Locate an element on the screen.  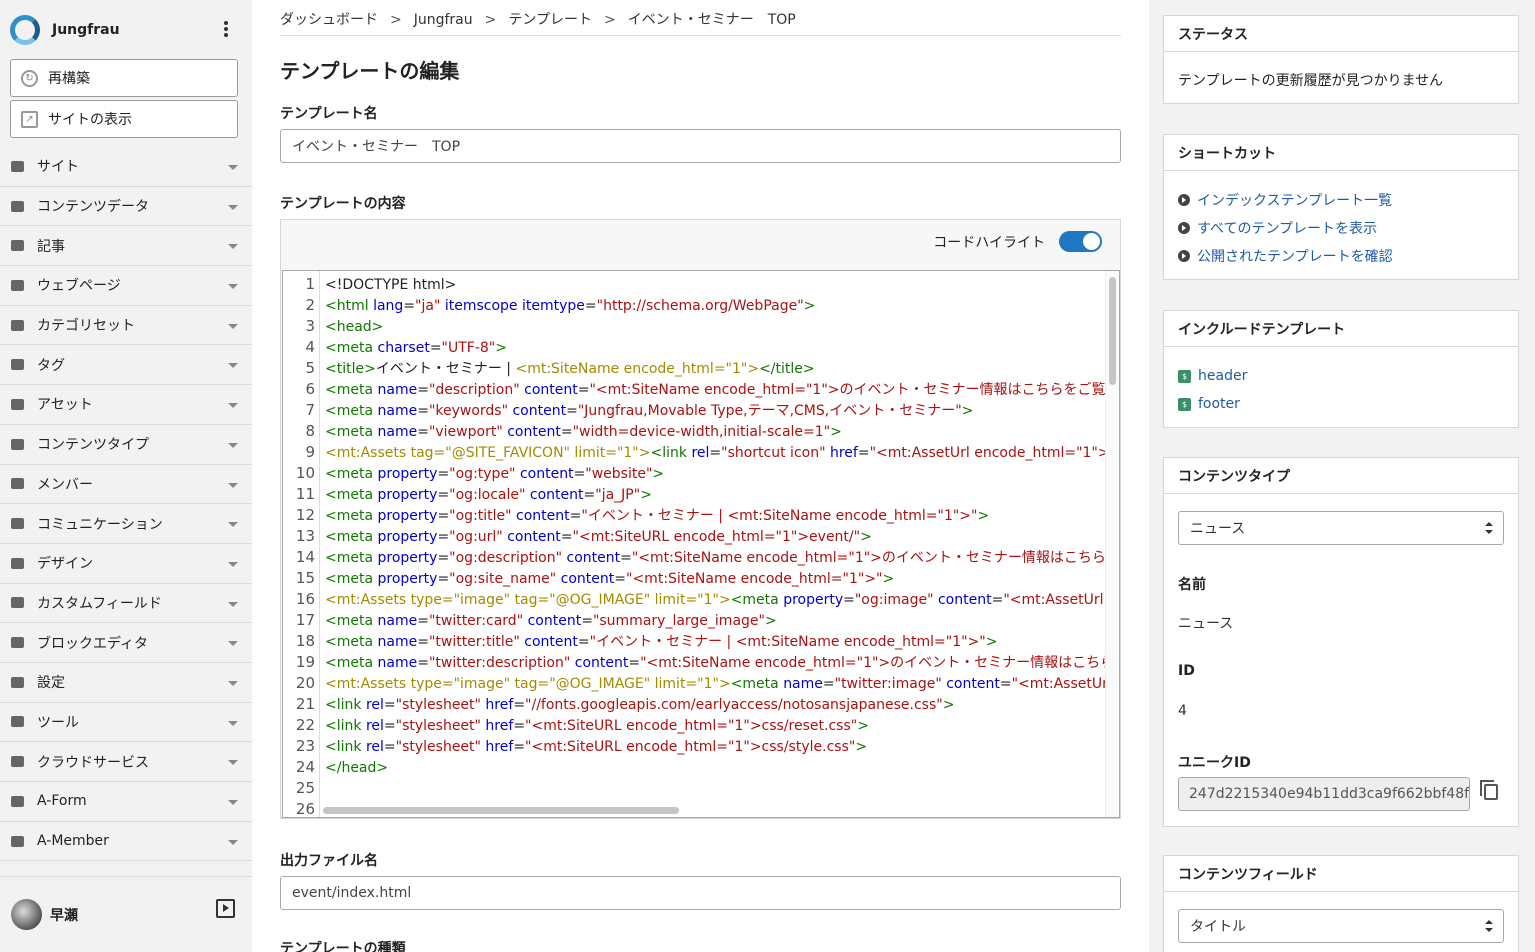
sidebar-item-webpage: ウェブページ is located at coordinates (126, 286).